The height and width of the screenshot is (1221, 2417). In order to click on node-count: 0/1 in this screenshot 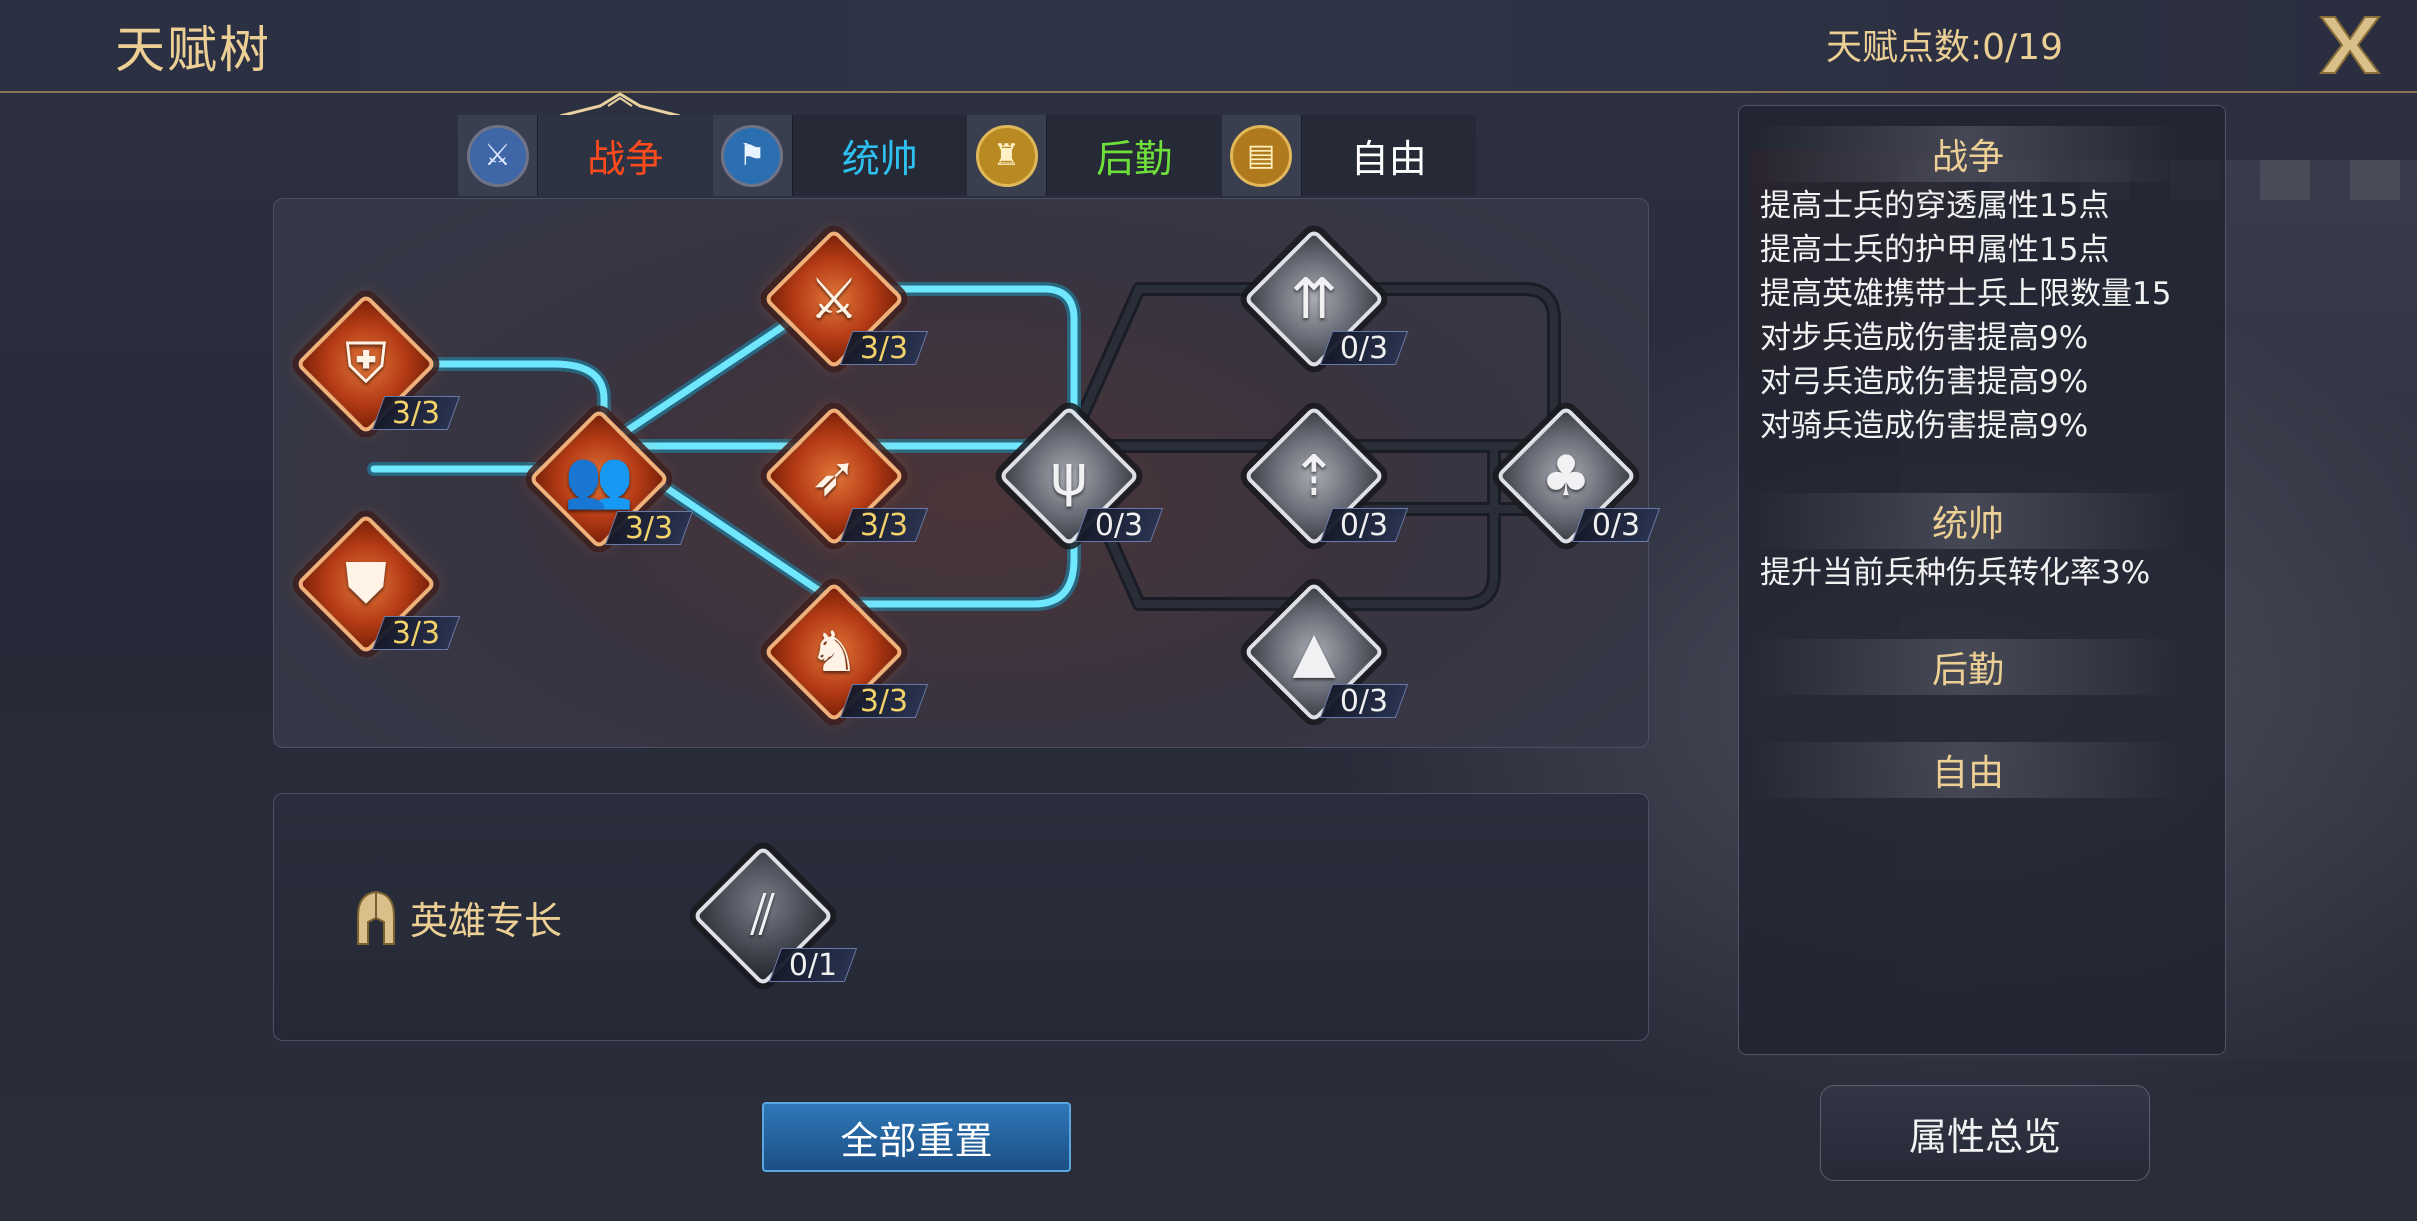, I will do `click(813, 965)`.